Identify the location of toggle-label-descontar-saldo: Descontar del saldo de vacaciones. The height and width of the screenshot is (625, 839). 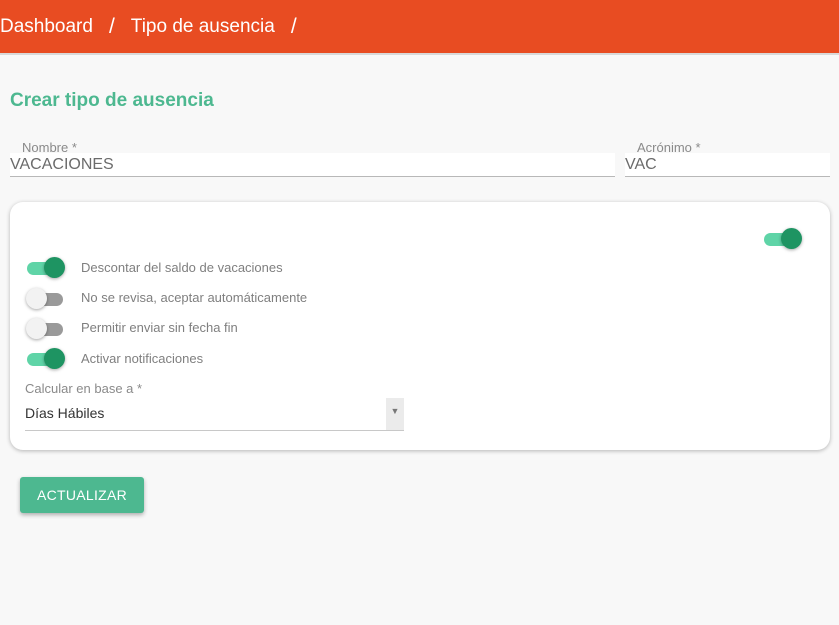
(182, 267).